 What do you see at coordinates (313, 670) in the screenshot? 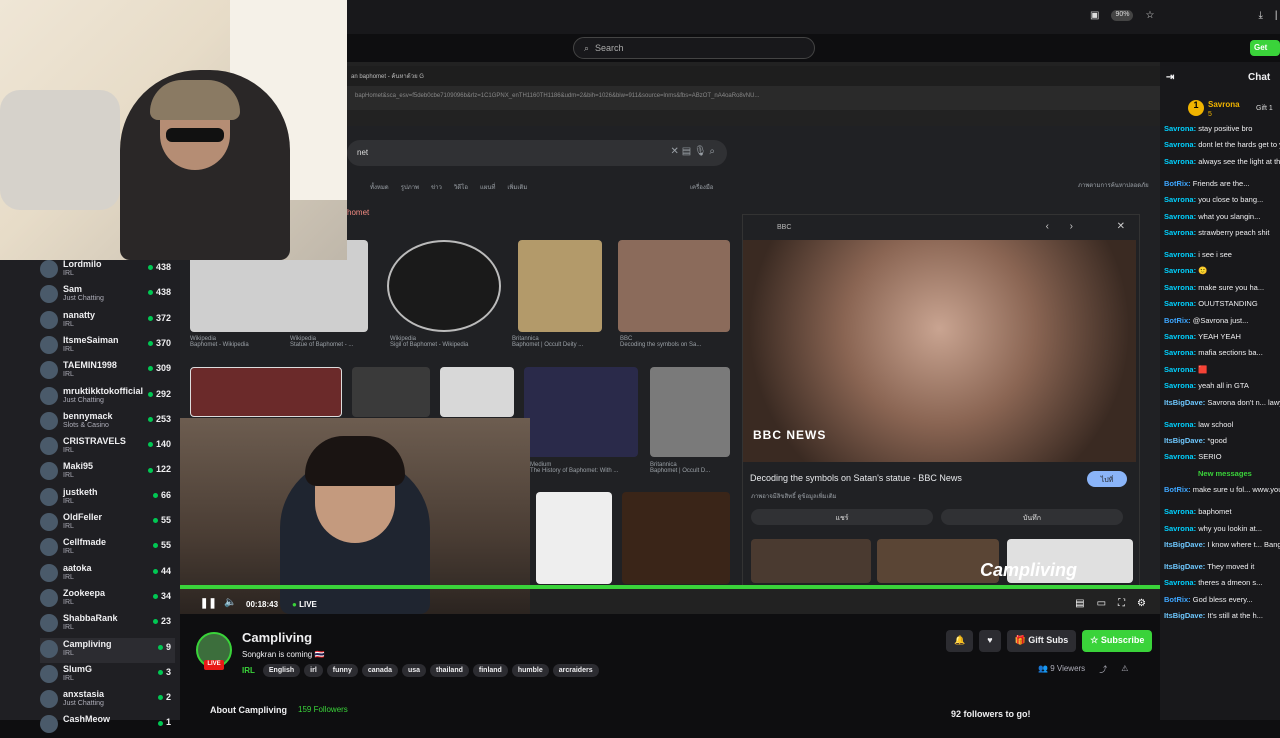
I see `stream-tag: irl` at bounding box center [313, 670].